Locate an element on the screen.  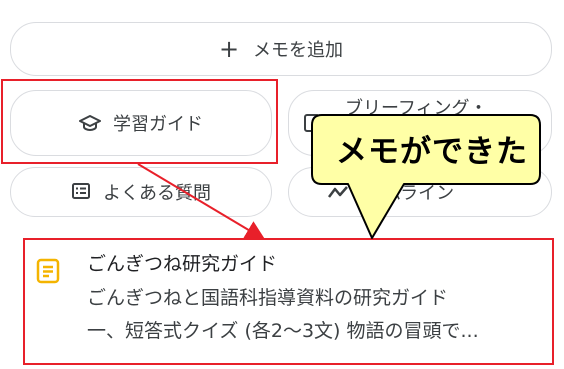
callout-text: メモができた is located at coordinates (432, 152).